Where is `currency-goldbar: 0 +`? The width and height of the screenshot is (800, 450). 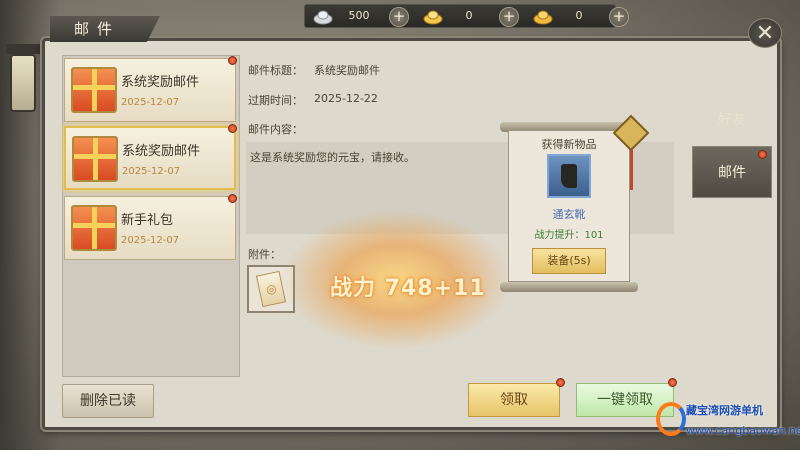 currency-goldbar: 0 + is located at coordinates (578, 17).